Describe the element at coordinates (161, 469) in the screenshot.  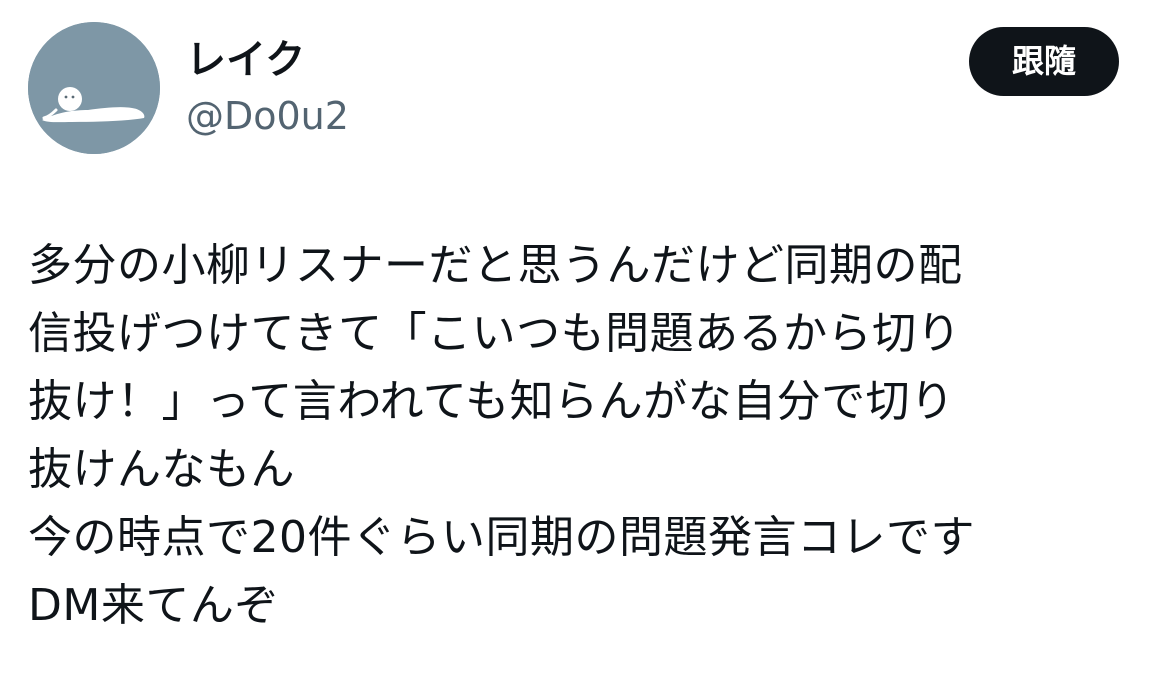
I see `tweet-text-line: 抜けんなもん` at that location.